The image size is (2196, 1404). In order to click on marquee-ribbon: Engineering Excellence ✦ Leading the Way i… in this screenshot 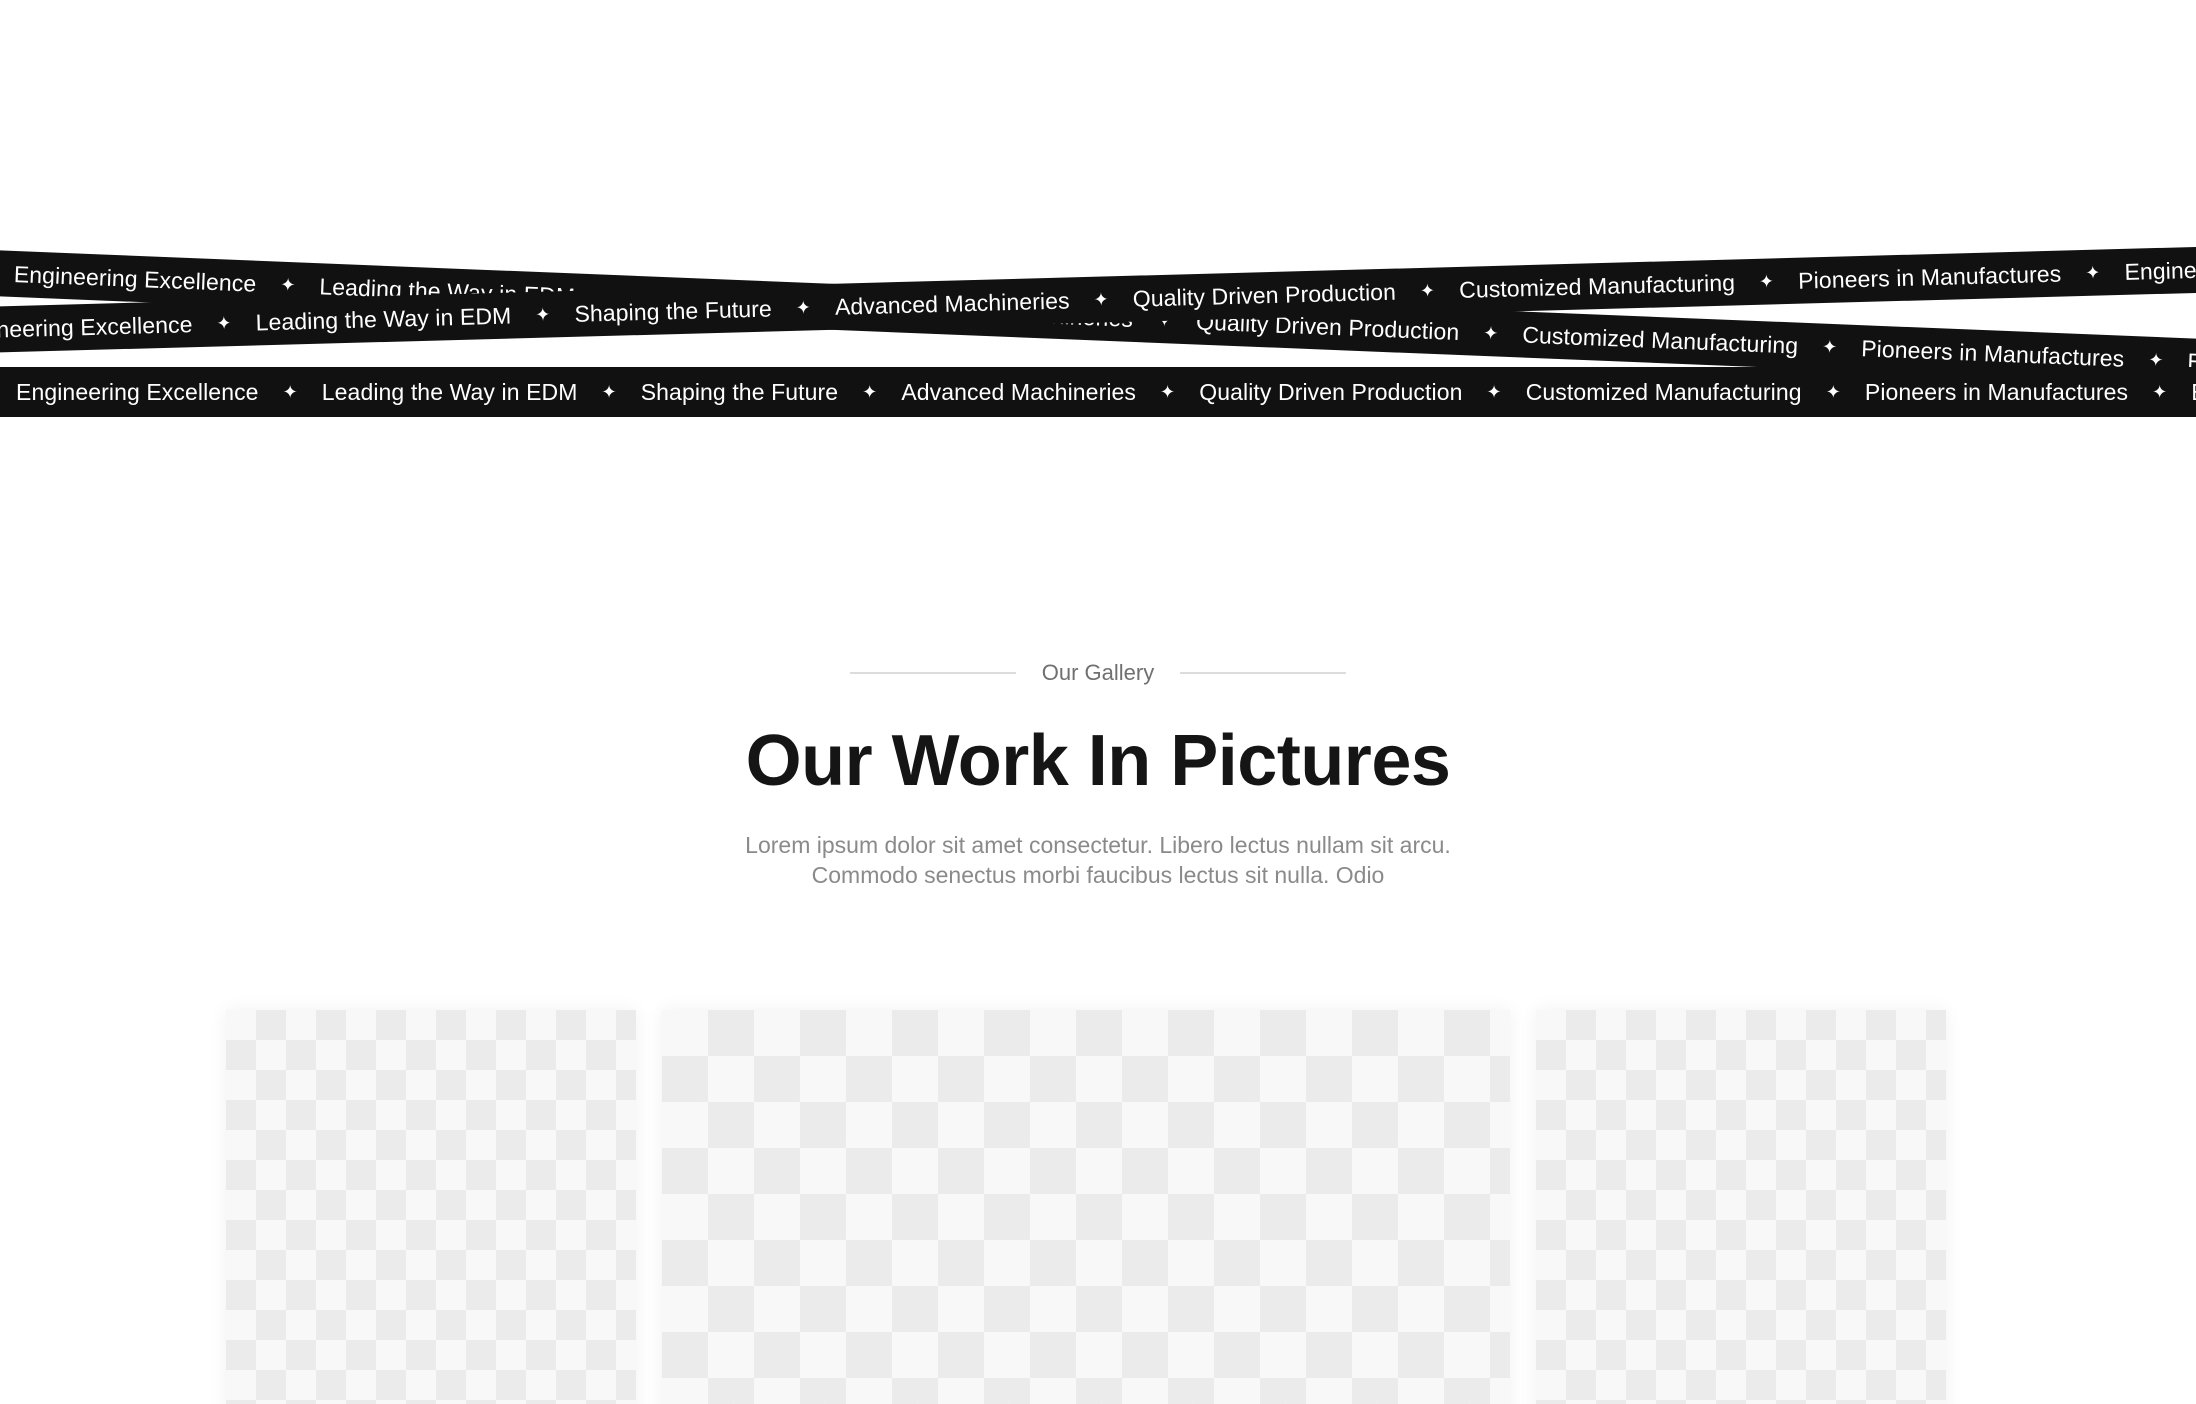, I will do `click(1098, 392)`.